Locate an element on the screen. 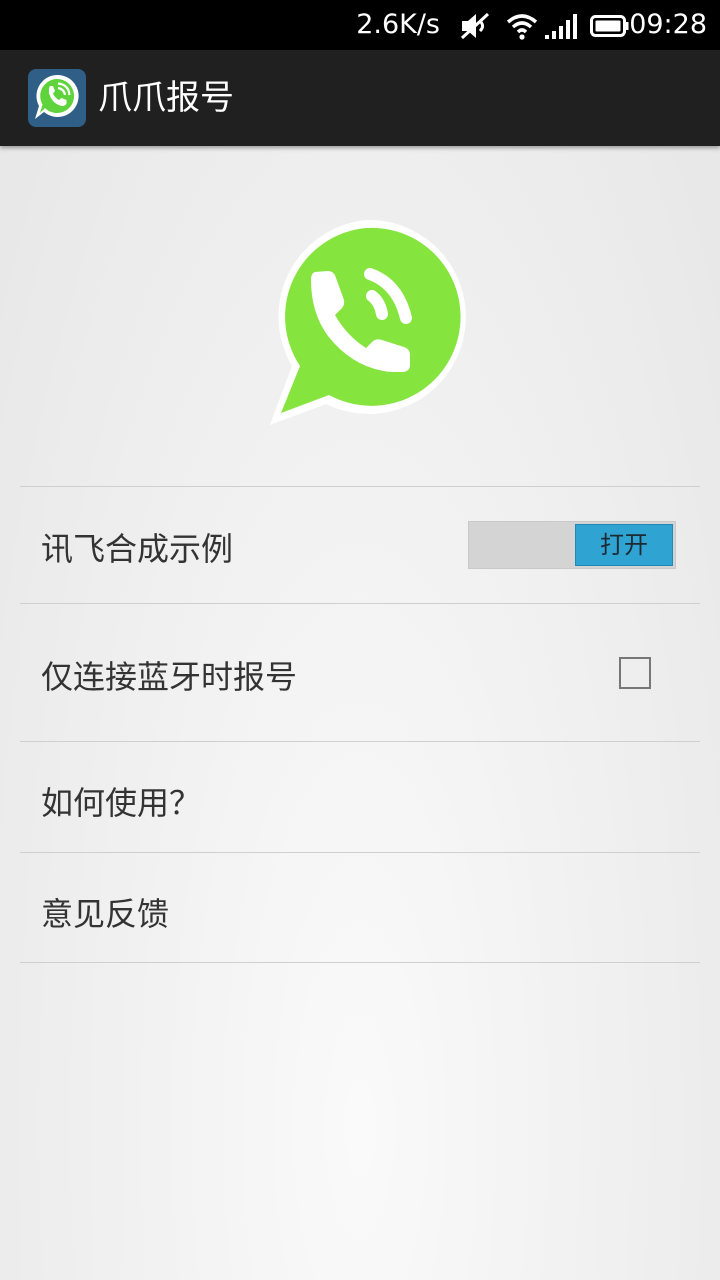 This screenshot has height=1280, width=720. app-title: 爪爪报号 is located at coordinates (166, 98).